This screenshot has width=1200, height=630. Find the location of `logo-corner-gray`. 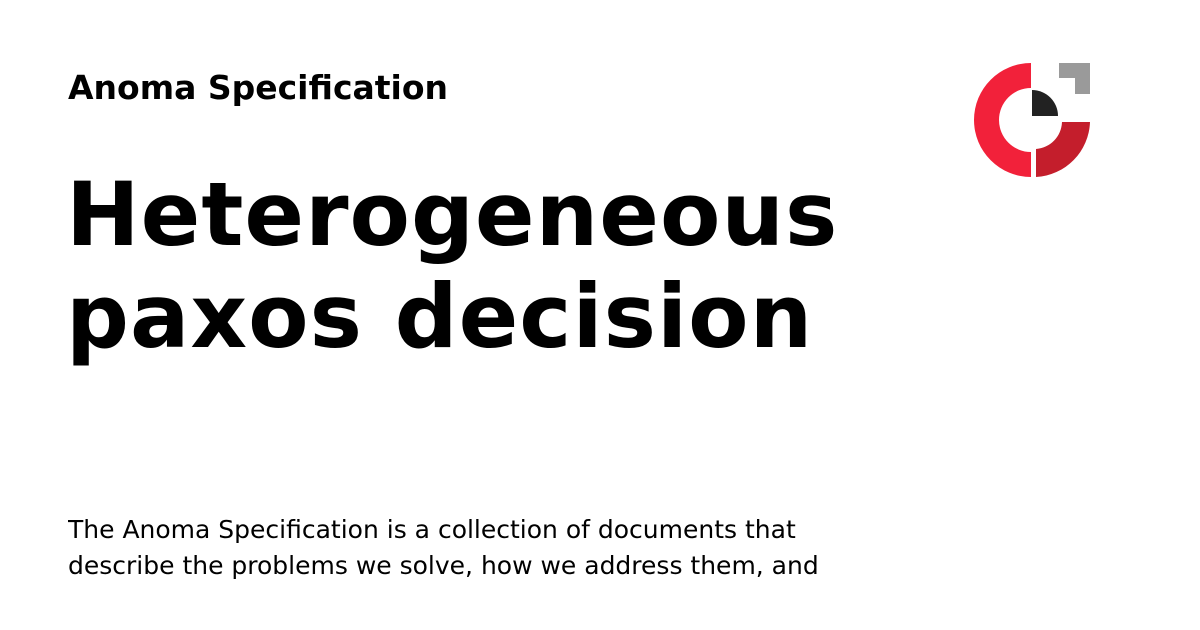

logo-corner-gray is located at coordinates (1074, 78).